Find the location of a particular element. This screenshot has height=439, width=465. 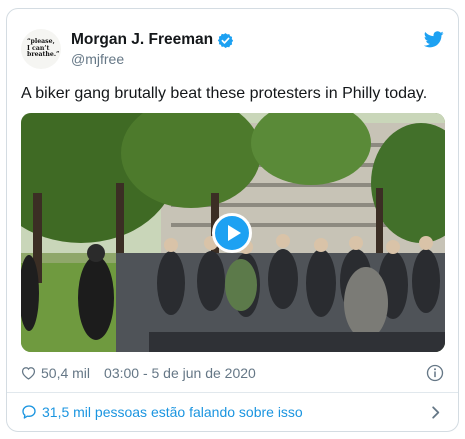

author-handle: @mjfree is located at coordinates (152, 59).